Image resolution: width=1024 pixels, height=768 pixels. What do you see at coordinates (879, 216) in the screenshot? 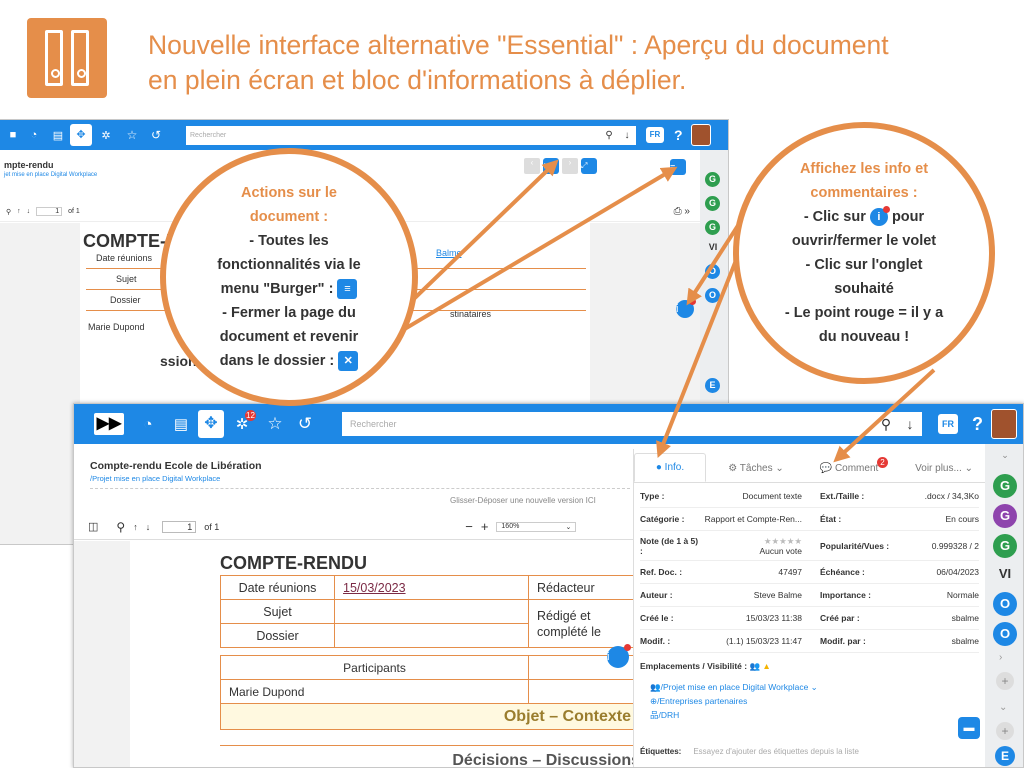
I see `info-icon: i` at bounding box center [879, 216].